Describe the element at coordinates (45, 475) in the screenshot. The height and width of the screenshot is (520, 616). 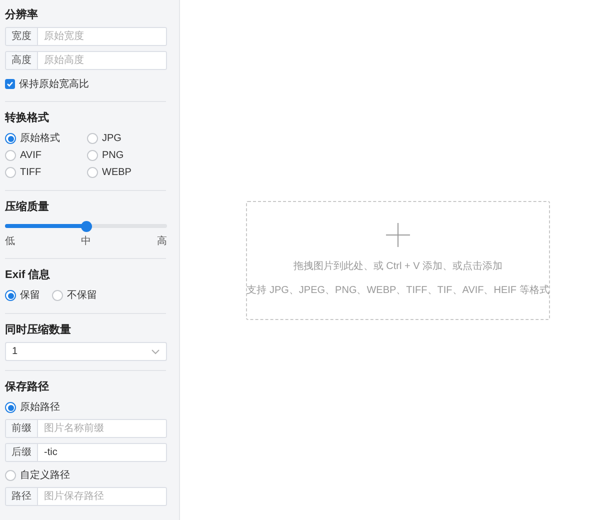
I see `radio-label: 自定义路径` at that location.